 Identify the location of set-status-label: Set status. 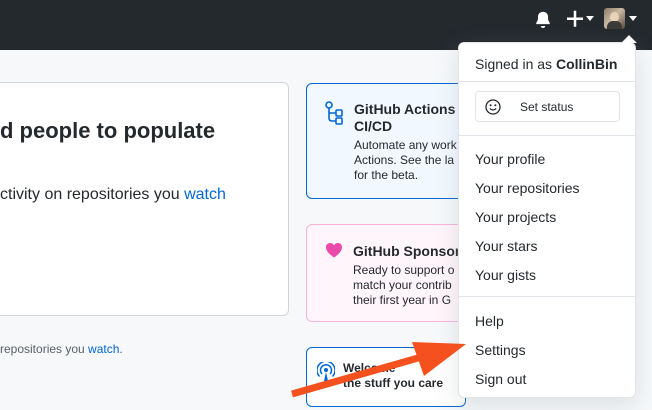
(547, 107).